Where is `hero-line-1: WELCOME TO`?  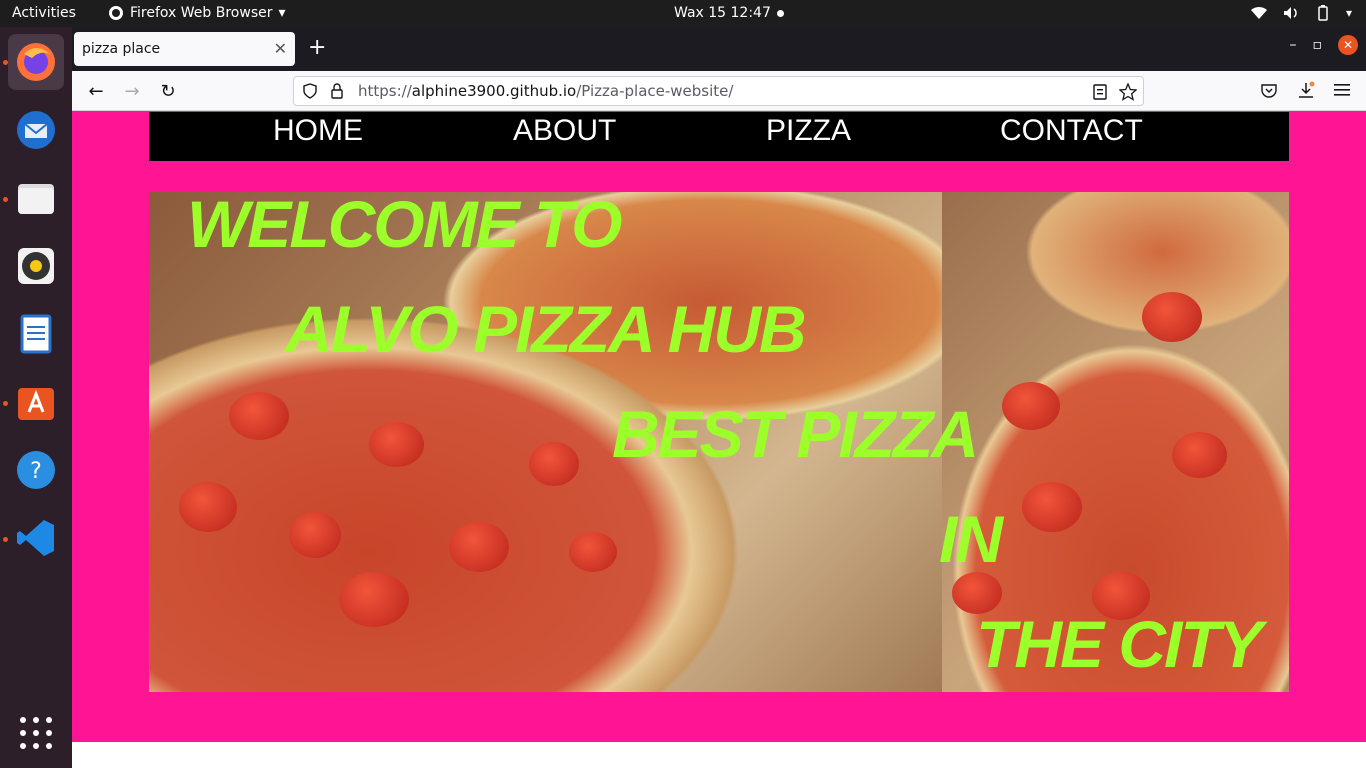 hero-line-1: WELCOME TO is located at coordinates (404, 226).